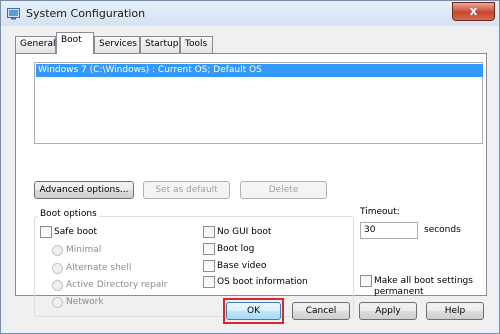  I want to click on make-permanent-label-line2: permanent, so click(399, 292).